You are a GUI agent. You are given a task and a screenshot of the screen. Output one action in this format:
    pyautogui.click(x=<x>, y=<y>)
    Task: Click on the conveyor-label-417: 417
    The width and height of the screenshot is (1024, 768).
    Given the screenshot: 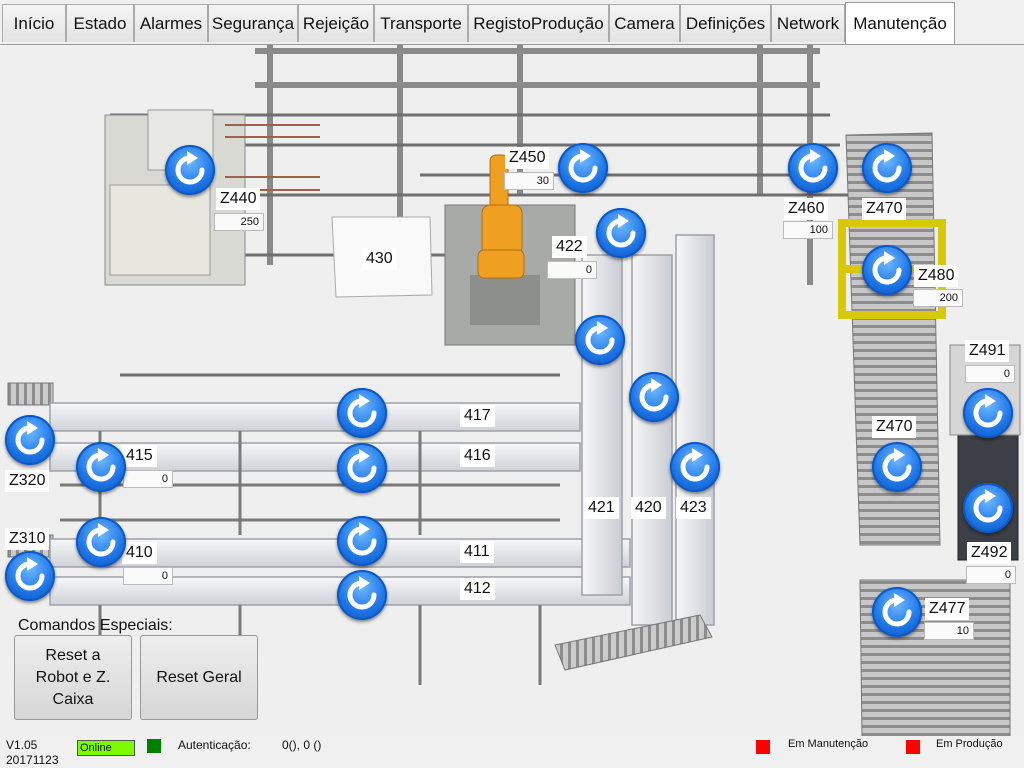 What is the action you would take?
    pyautogui.click(x=477, y=416)
    